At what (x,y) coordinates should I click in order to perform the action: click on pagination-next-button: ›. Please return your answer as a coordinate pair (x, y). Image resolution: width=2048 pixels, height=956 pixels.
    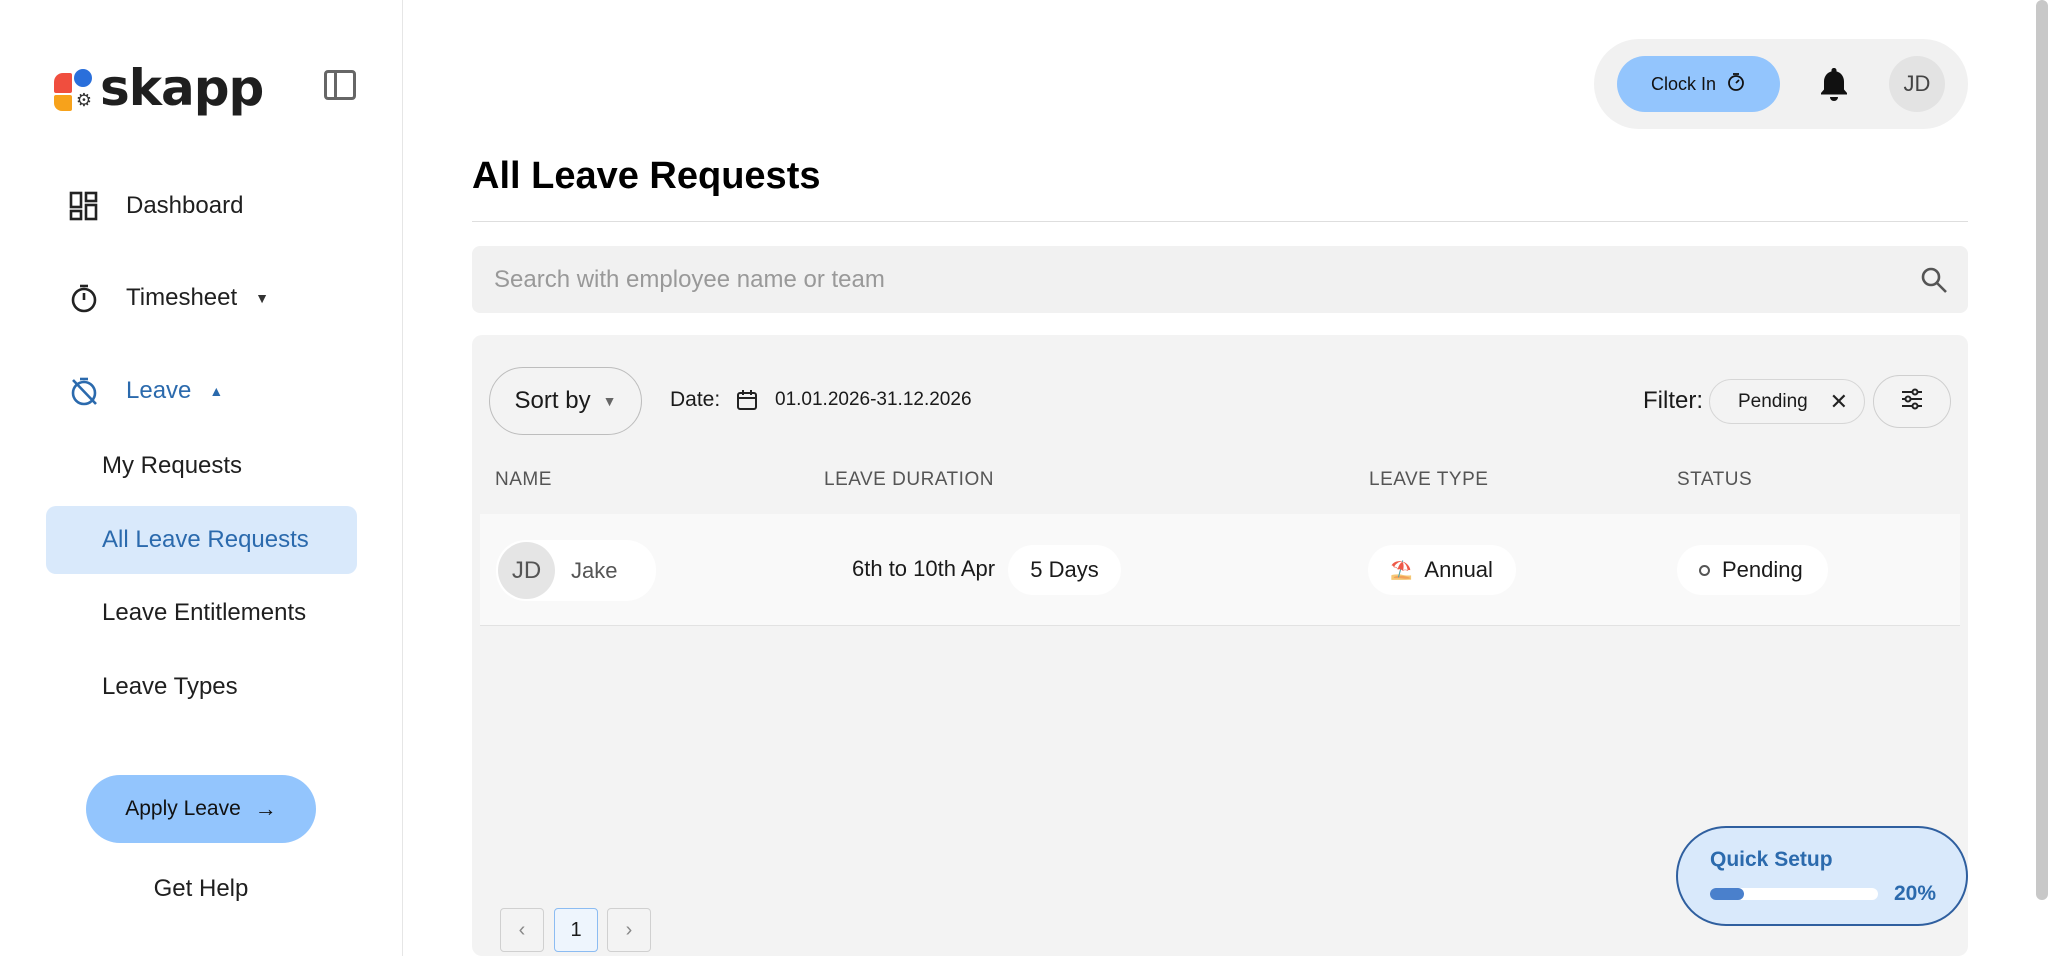
    Looking at the image, I should click on (629, 930).